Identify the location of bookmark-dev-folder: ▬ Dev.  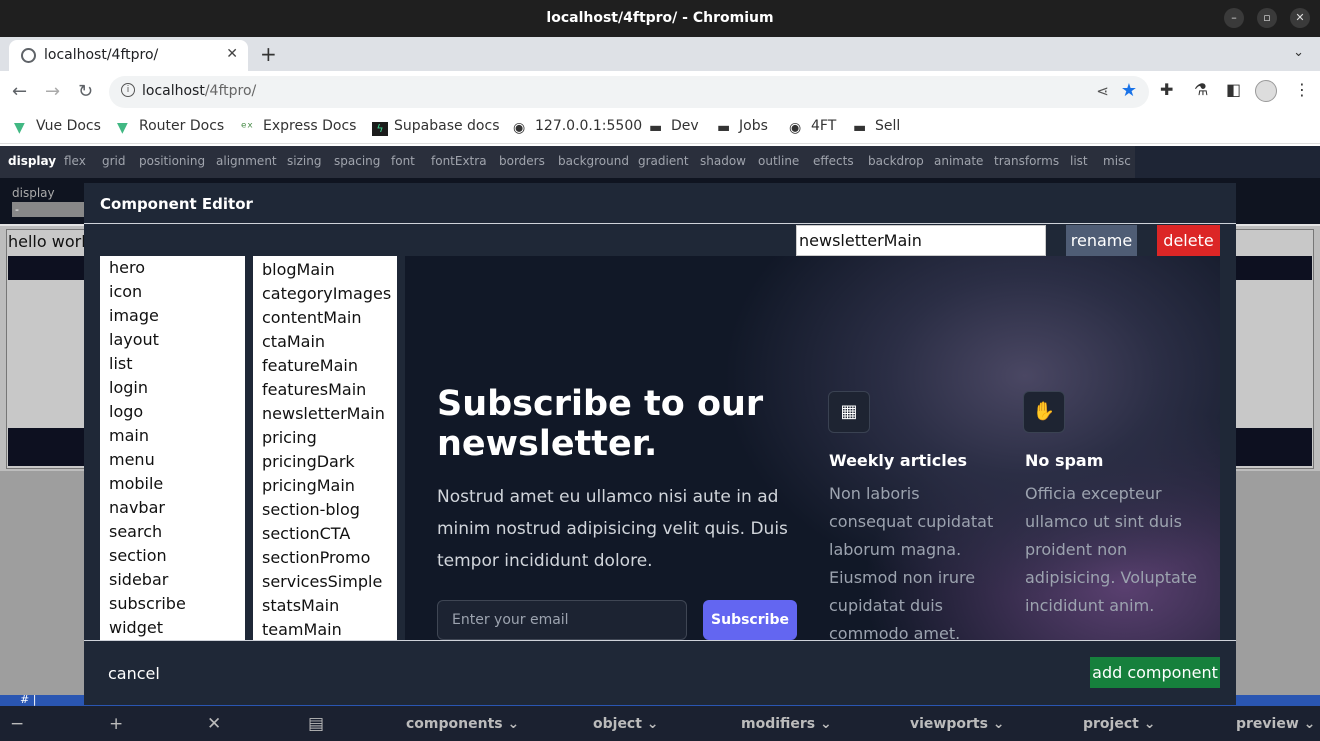
(674, 127).